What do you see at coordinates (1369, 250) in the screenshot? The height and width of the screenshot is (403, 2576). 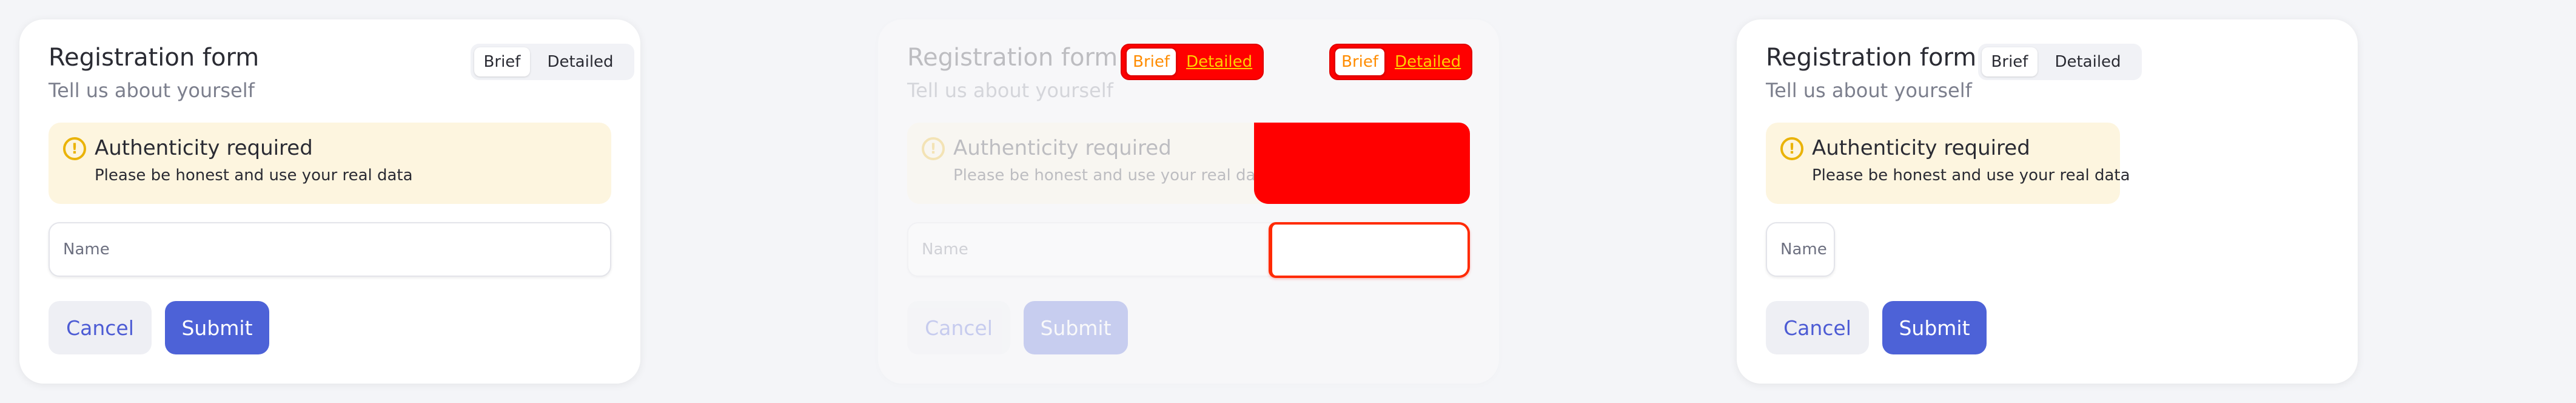 I see `input-highlight-overlay` at bounding box center [1369, 250].